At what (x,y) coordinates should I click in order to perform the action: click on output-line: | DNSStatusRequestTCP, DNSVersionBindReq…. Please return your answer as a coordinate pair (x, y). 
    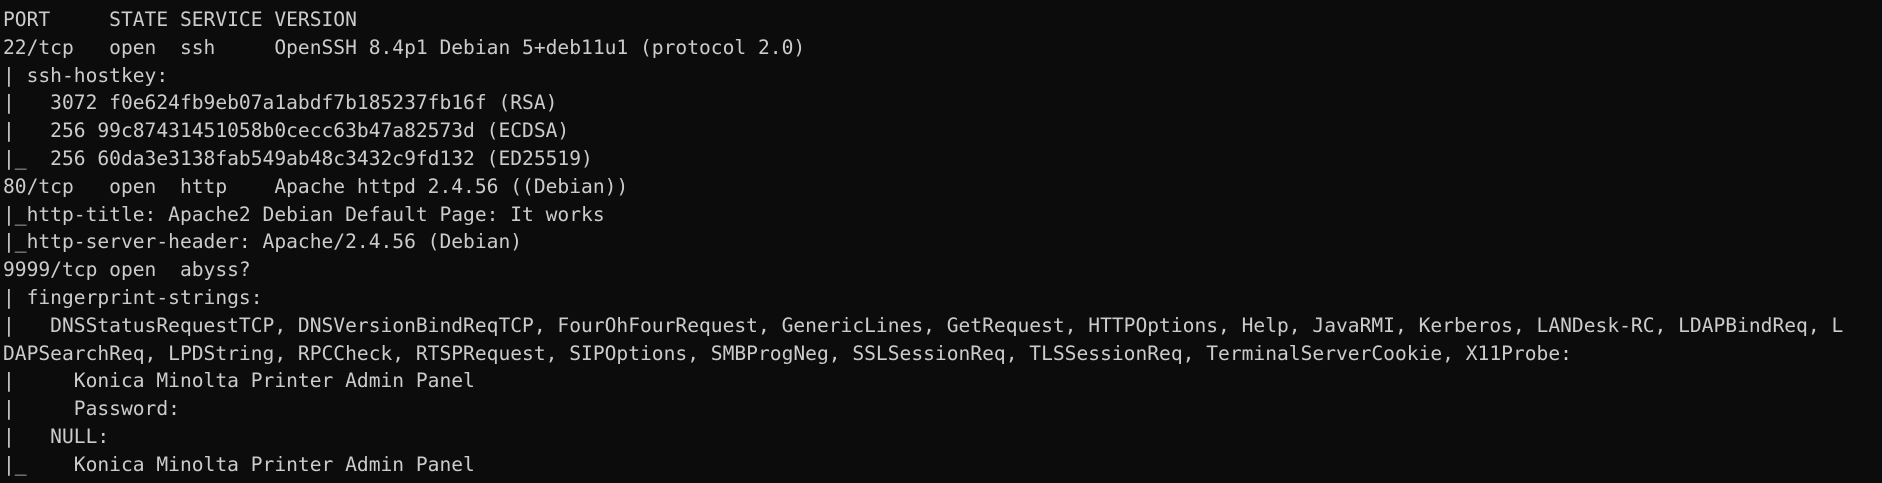
    Looking at the image, I should click on (923, 325).